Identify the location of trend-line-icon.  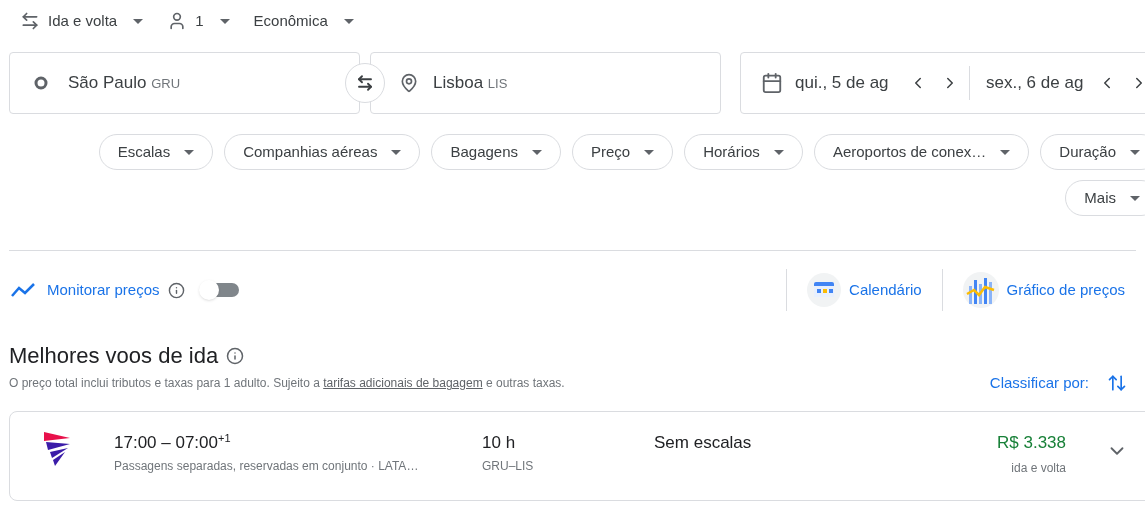
(23, 290).